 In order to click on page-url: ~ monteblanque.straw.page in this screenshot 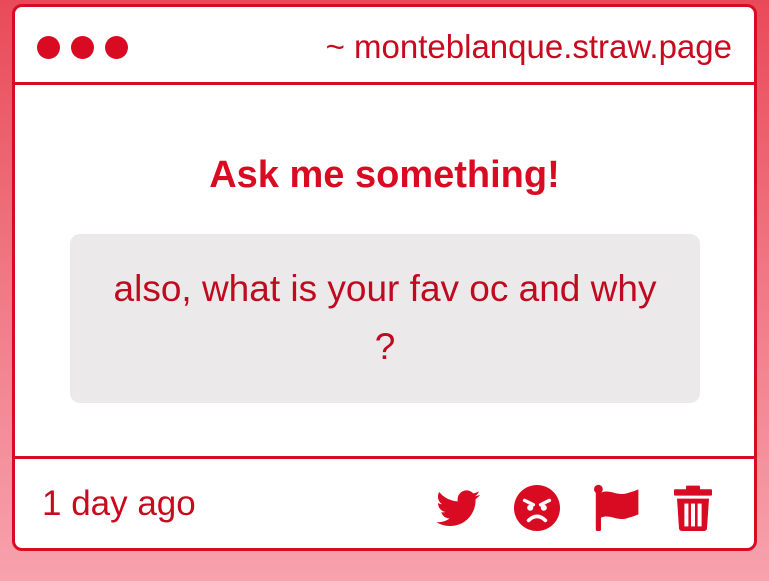, I will do `click(528, 46)`.